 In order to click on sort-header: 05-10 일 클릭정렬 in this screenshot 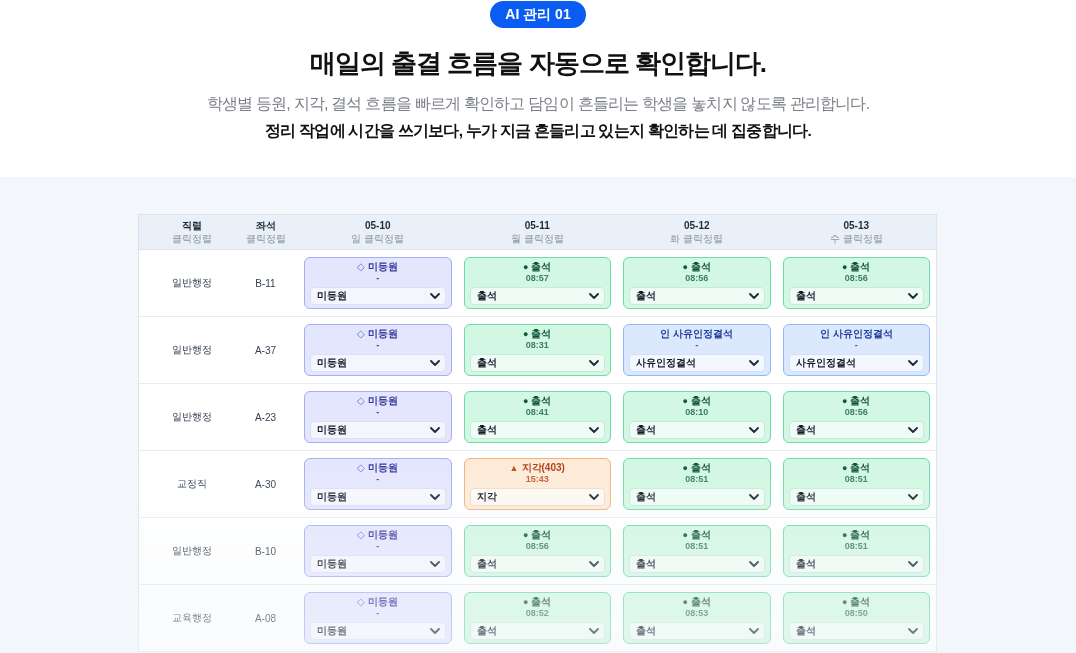, I will do `click(378, 232)`.